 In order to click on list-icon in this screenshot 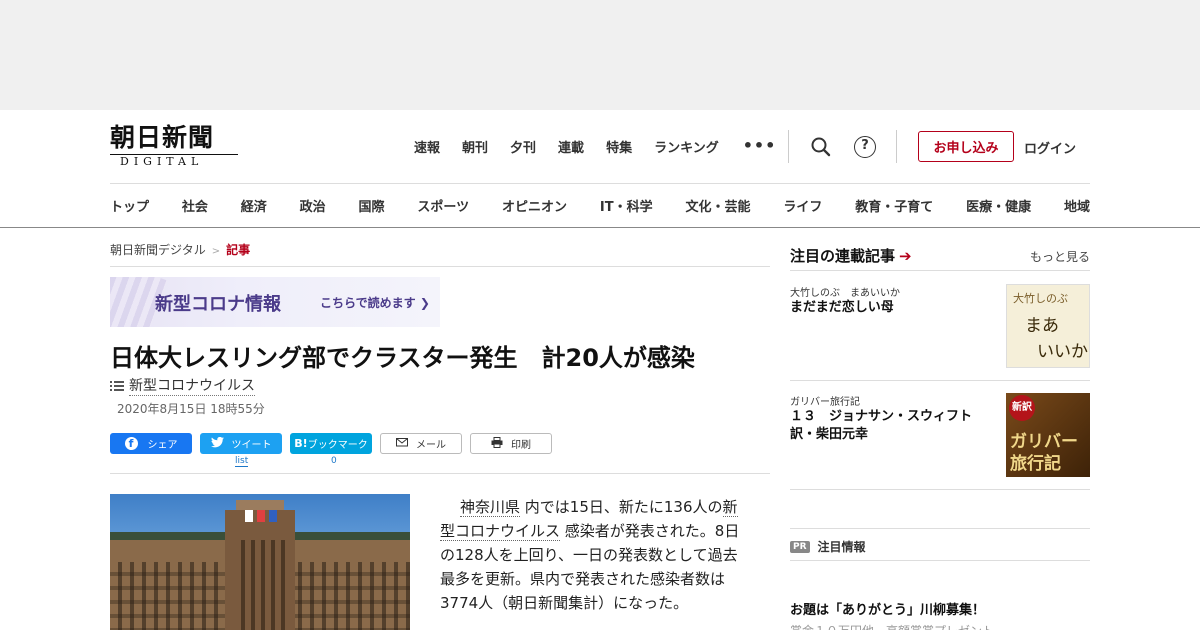, I will do `click(117, 386)`.